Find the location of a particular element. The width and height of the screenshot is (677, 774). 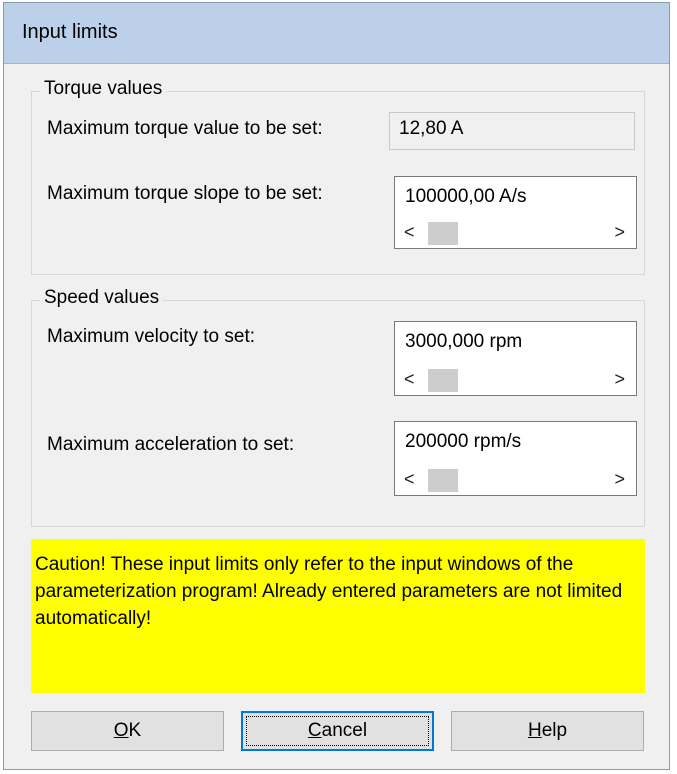

title-bar: Input limits is located at coordinates (336, 33).